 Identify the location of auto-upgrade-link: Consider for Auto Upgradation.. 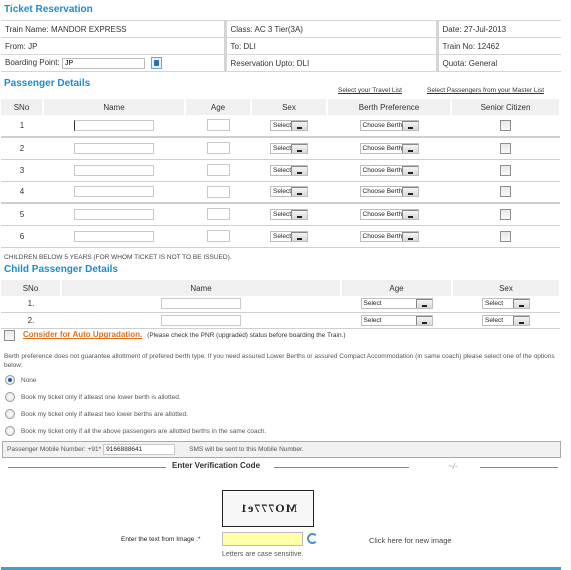
(82, 334).